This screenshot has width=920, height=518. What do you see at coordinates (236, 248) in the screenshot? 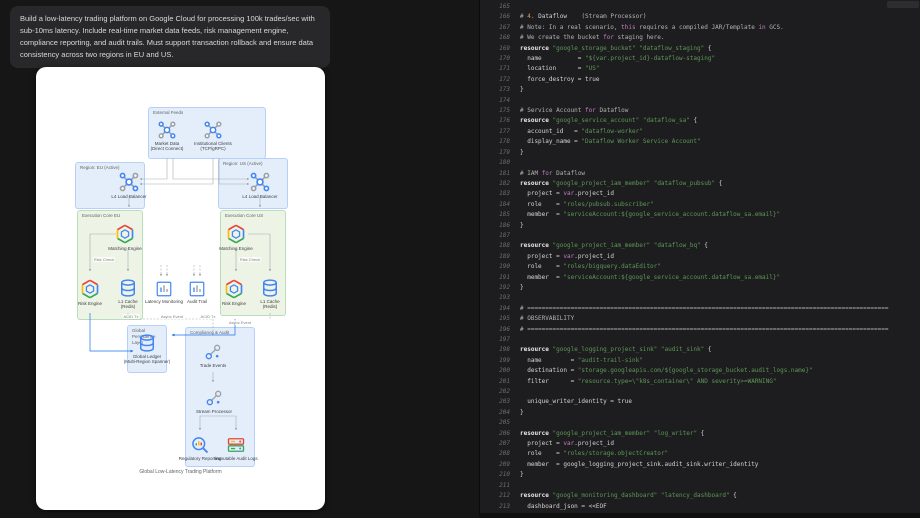
I see `node-label: Matching Engine` at bounding box center [236, 248].